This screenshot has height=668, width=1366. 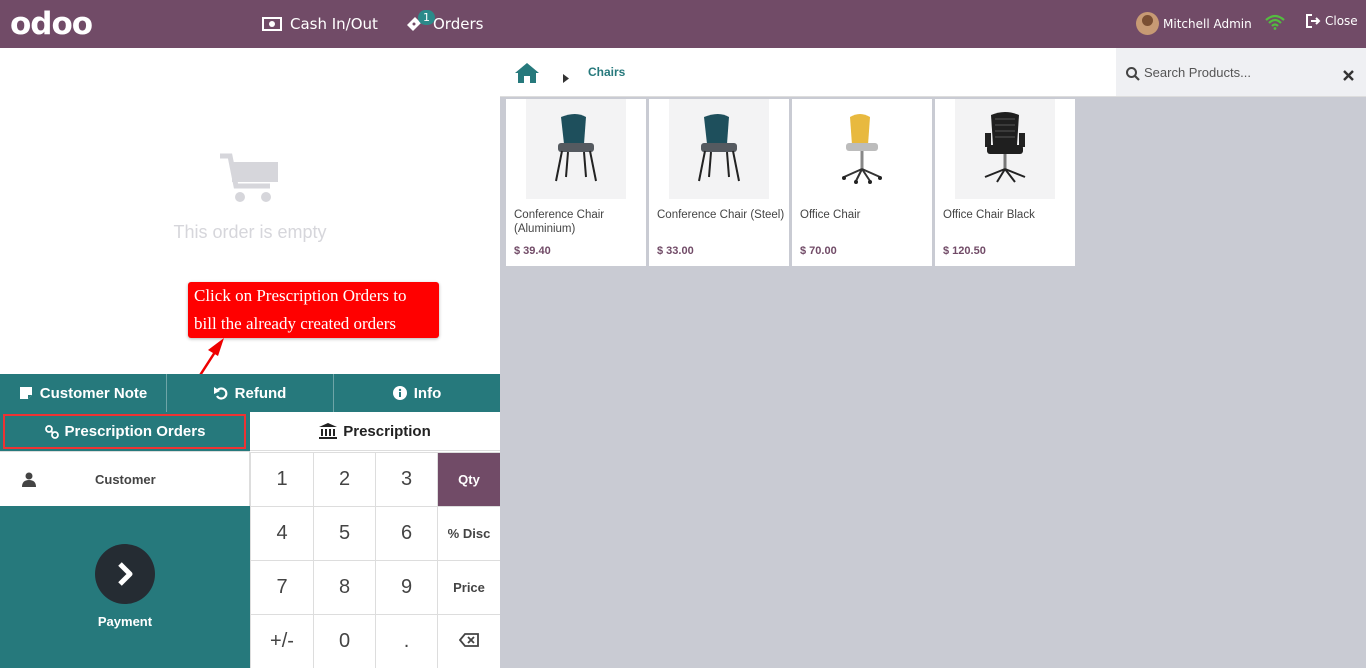 I want to click on black-office-chair-icon, so click(x=1005, y=147).